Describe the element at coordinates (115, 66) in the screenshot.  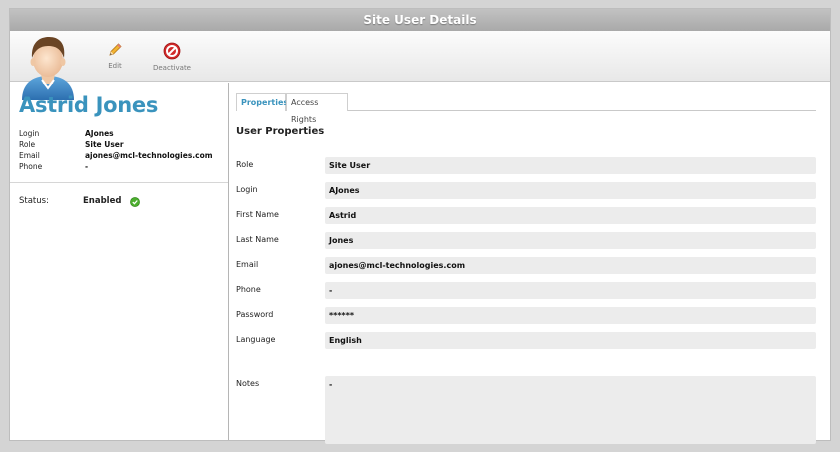
I see `edit-button-label: Edit` at that location.